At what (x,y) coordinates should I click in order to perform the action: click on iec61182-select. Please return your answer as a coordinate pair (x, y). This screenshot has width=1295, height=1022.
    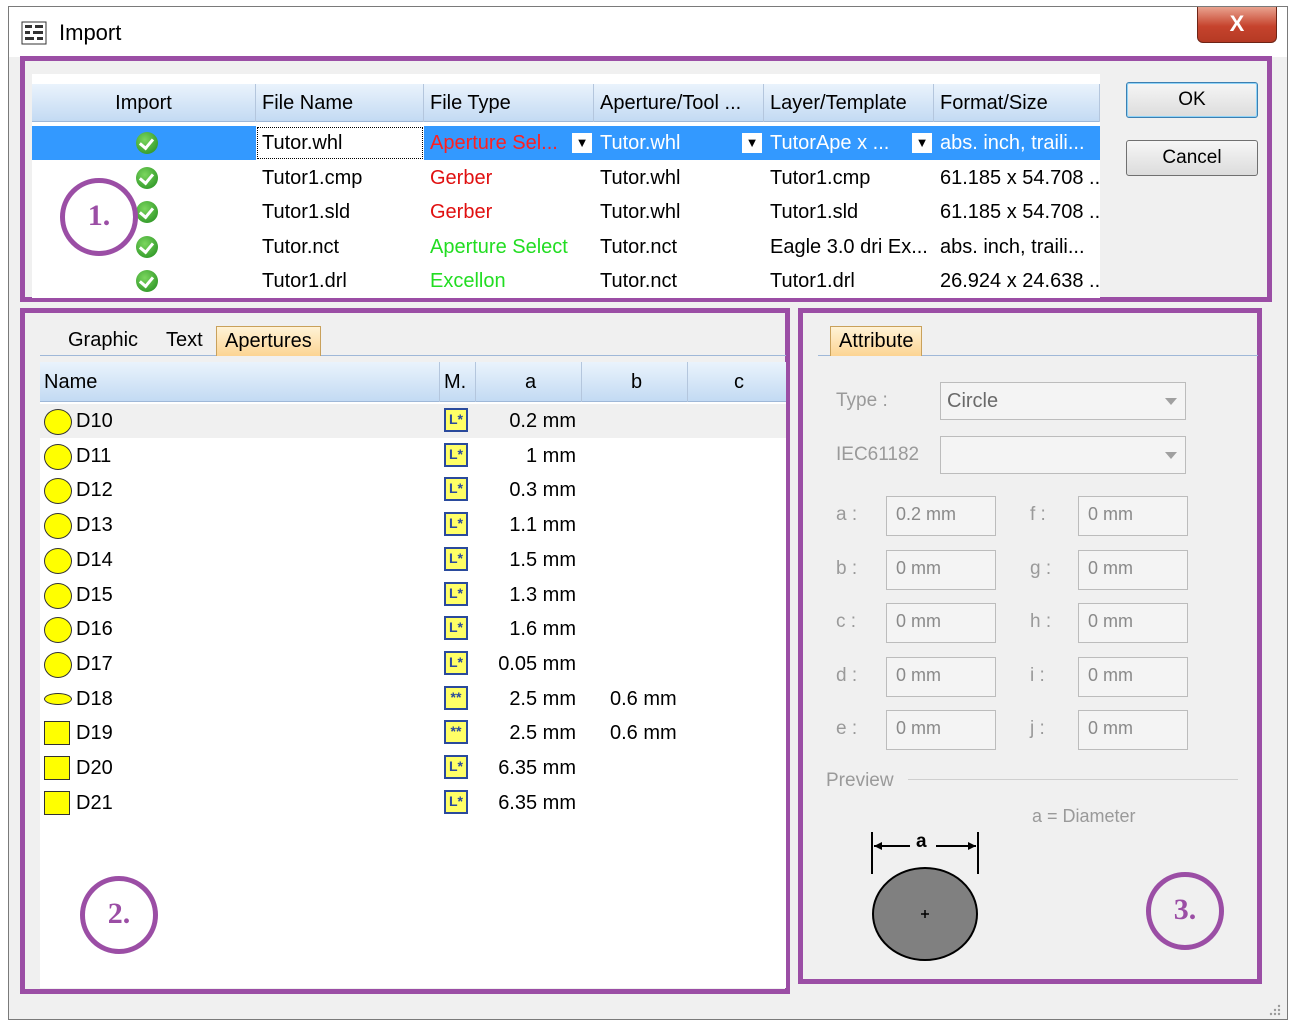
    Looking at the image, I should click on (1063, 455).